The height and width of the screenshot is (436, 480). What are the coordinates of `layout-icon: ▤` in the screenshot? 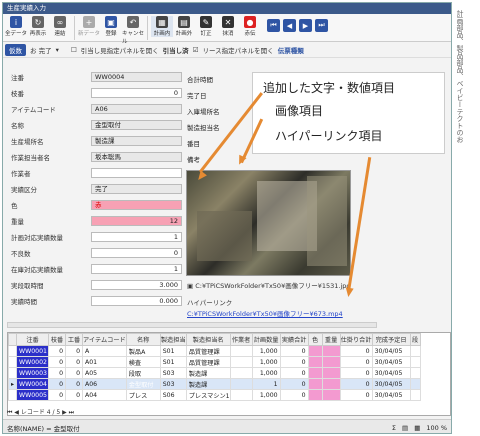 It's located at (405, 428).